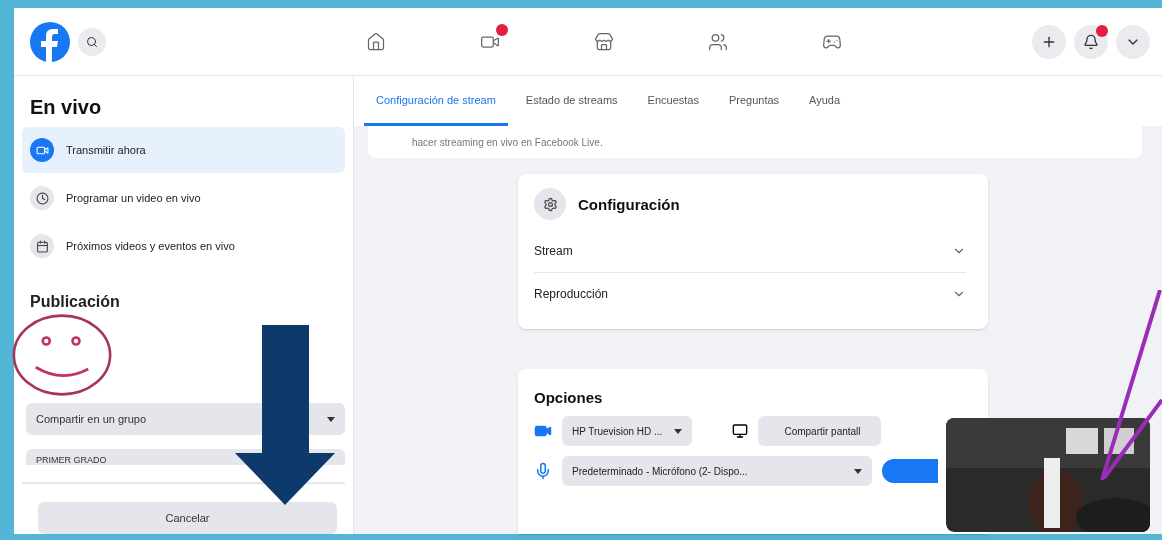  What do you see at coordinates (50, 41) in the screenshot?
I see `logo-icon` at bounding box center [50, 41].